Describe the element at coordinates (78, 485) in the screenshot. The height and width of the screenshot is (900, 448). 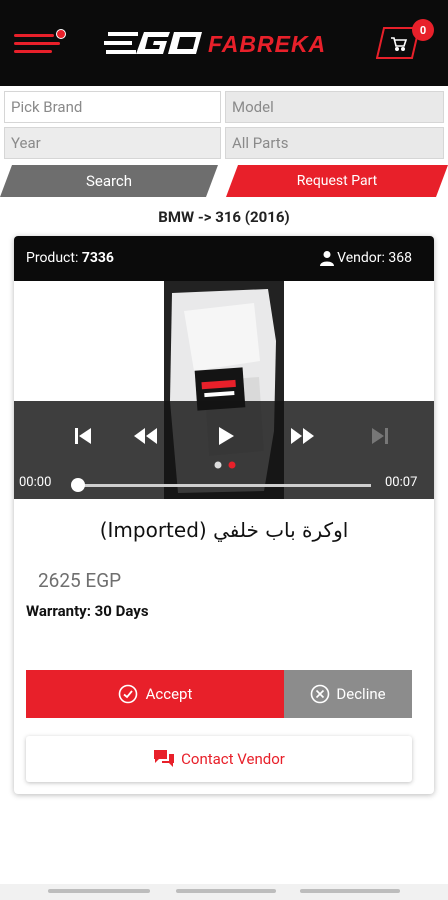
I see `seek-handle` at that location.